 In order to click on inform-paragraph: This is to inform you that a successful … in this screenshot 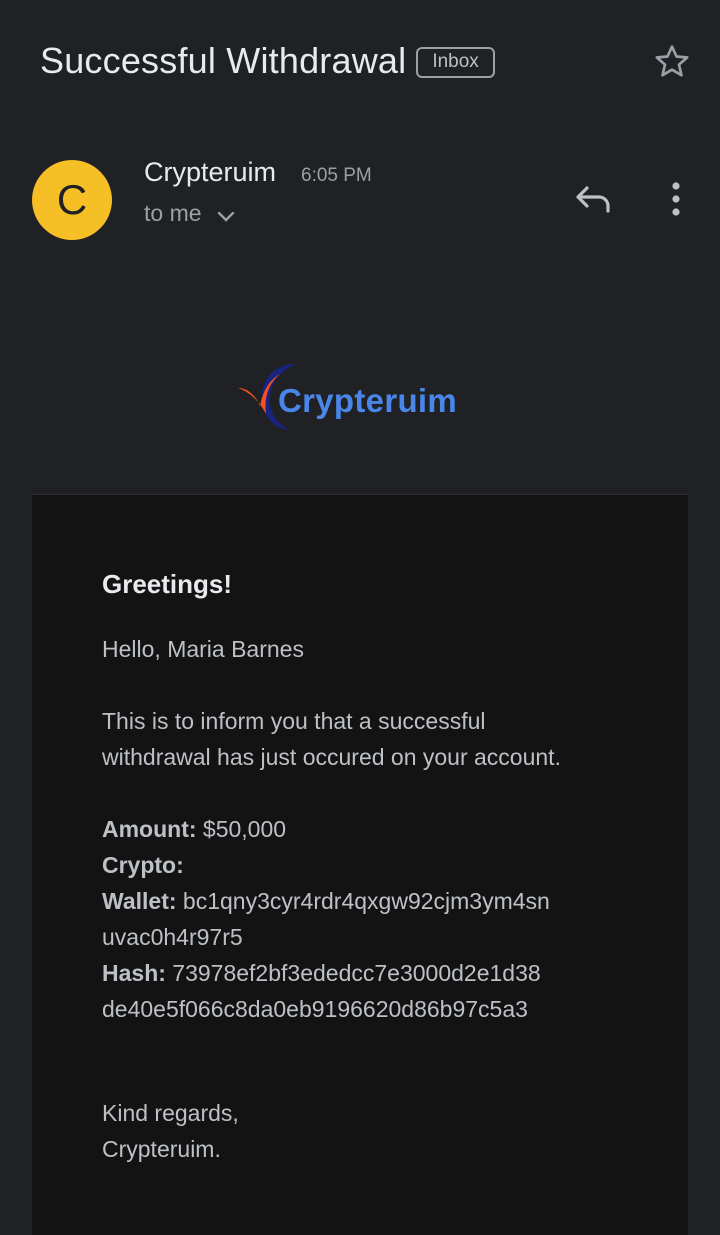, I will do `click(372, 739)`.